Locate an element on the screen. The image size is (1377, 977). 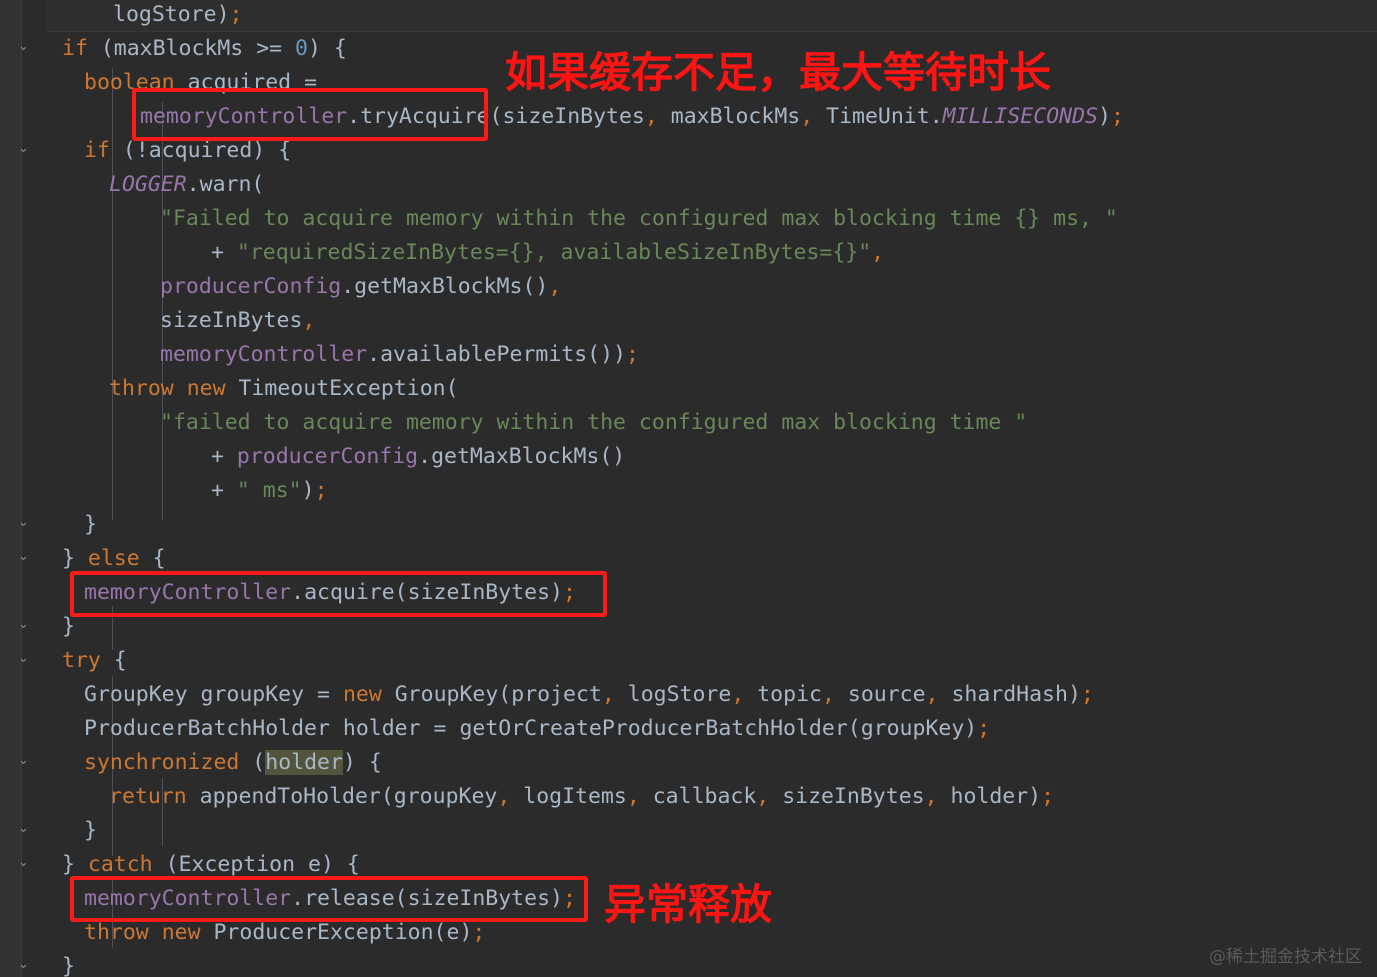
watermark: @稀土掘金技术社区 is located at coordinates (1285, 957).